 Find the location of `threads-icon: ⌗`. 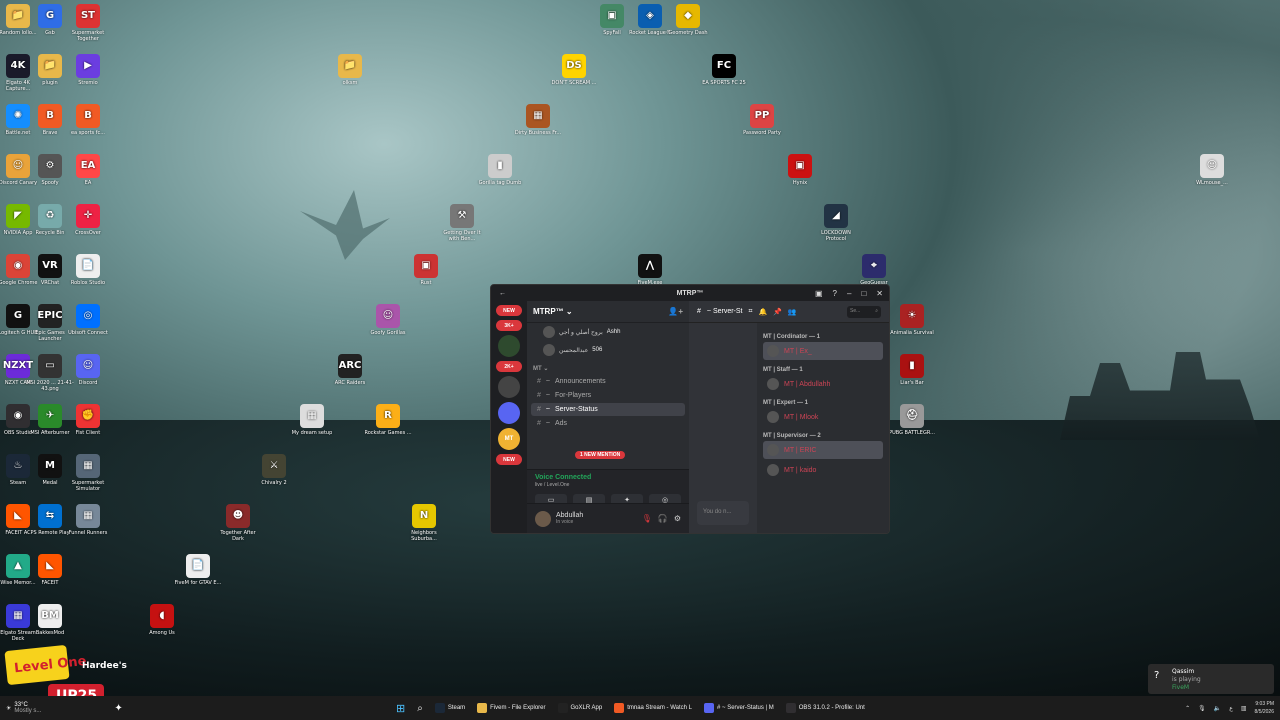

threads-icon: ⌗ is located at coordinates (751, 312).